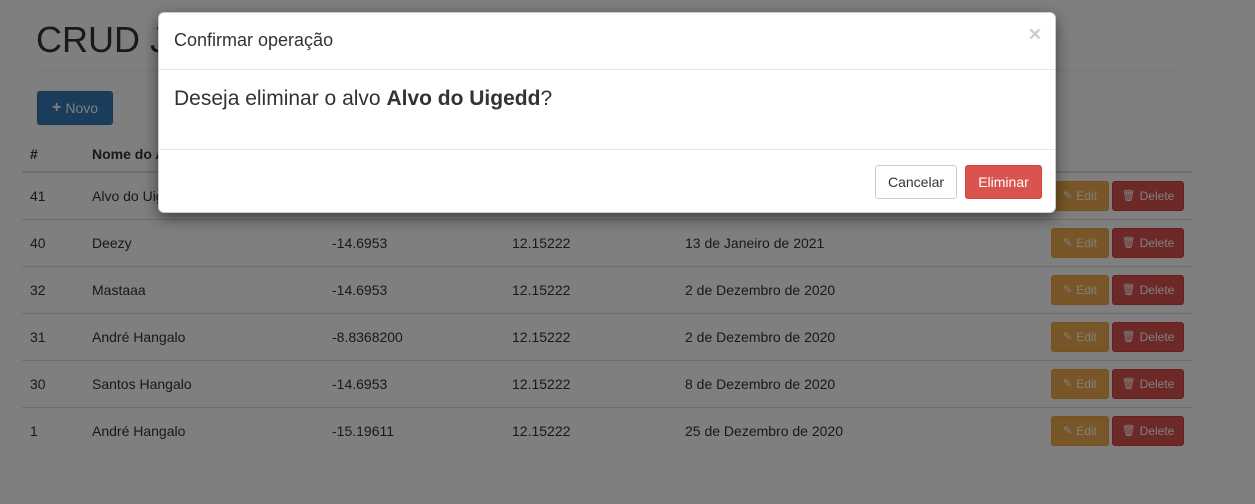 The image size is (1255, 504). Describe the element at coordinates (280, 98) in the screenshot. I see `dialog-message-prefix: Deseja eliminar o alvo` at that location.